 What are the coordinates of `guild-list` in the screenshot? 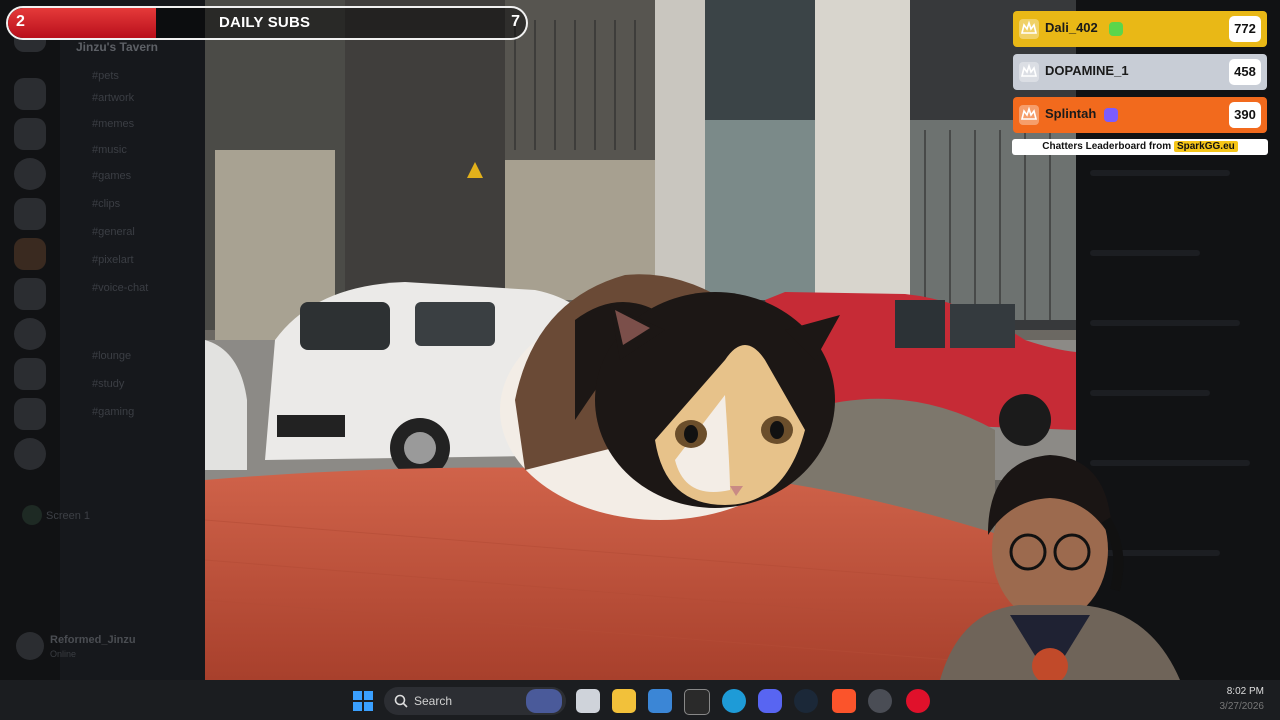 It's located at (30, 340).